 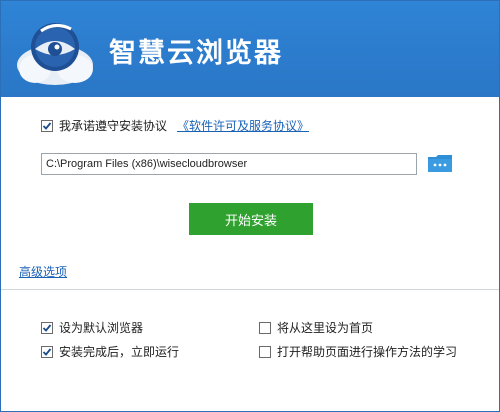 What do you see at coordinates (265, 351) in the screenshot?
I see `open-help-checkbox` at bounding box center [265, 351].